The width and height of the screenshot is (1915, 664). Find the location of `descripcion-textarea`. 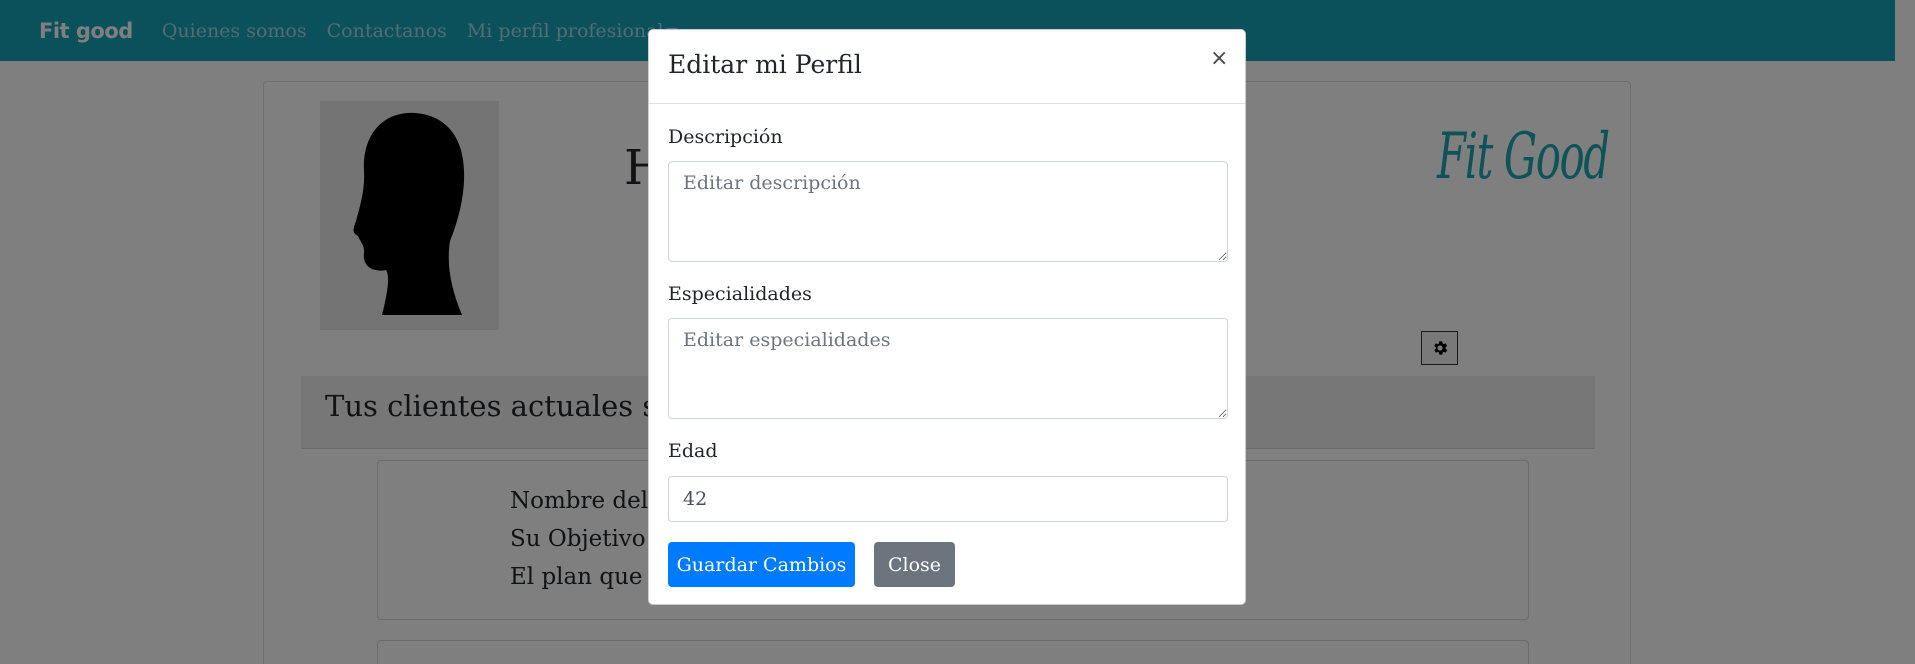

descripcion-textarea is located at coordinates (948, 211).